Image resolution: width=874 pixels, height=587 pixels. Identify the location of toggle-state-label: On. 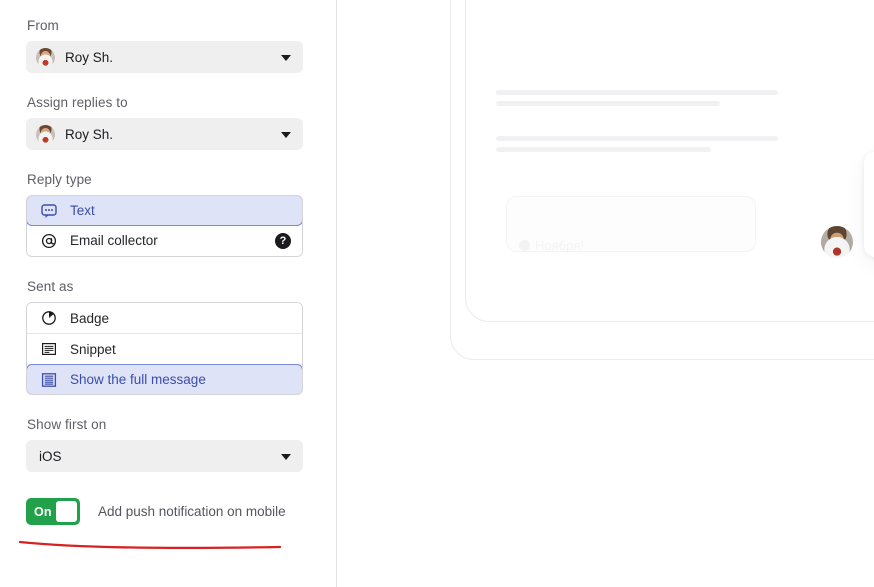
(43, 511).